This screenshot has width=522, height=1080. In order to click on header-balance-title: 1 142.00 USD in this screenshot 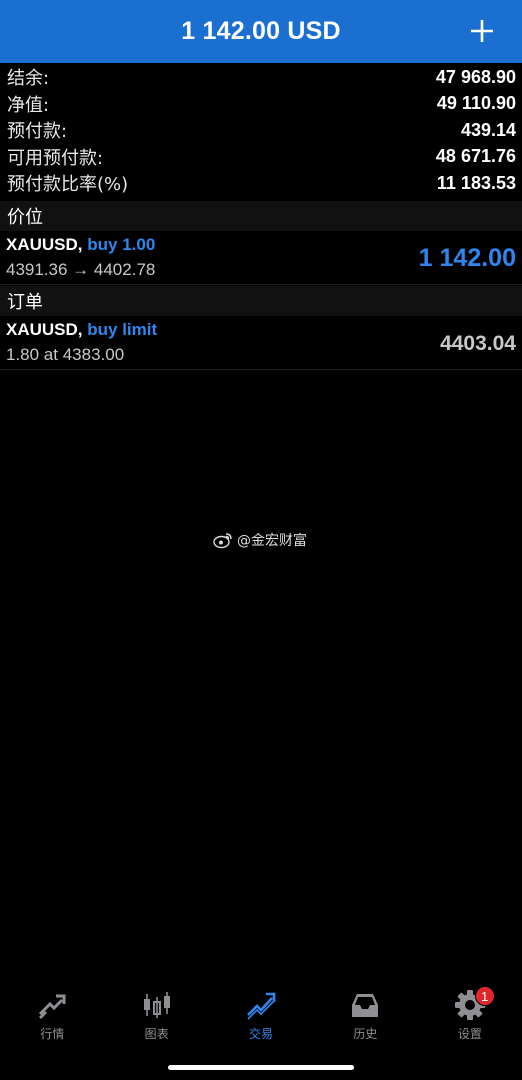, I will do `click(261, 31)`.